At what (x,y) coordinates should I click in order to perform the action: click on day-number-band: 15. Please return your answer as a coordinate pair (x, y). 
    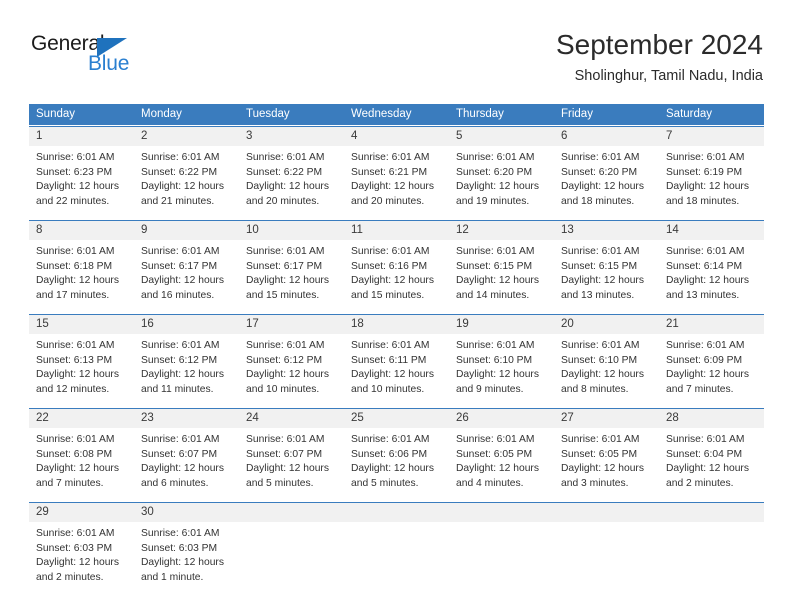
    Looking at the image, I should click on (81, 324).